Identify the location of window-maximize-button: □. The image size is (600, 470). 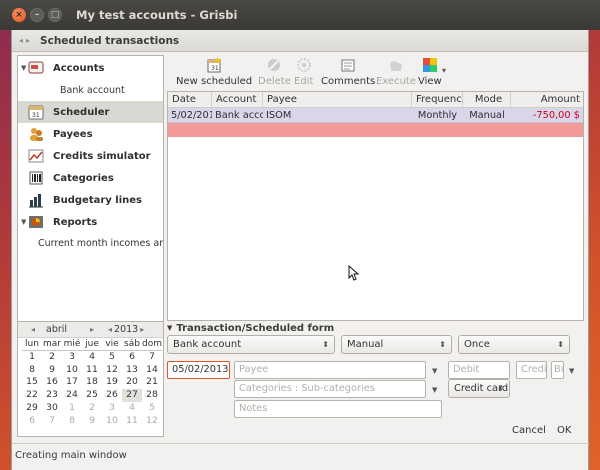
(55, 15).